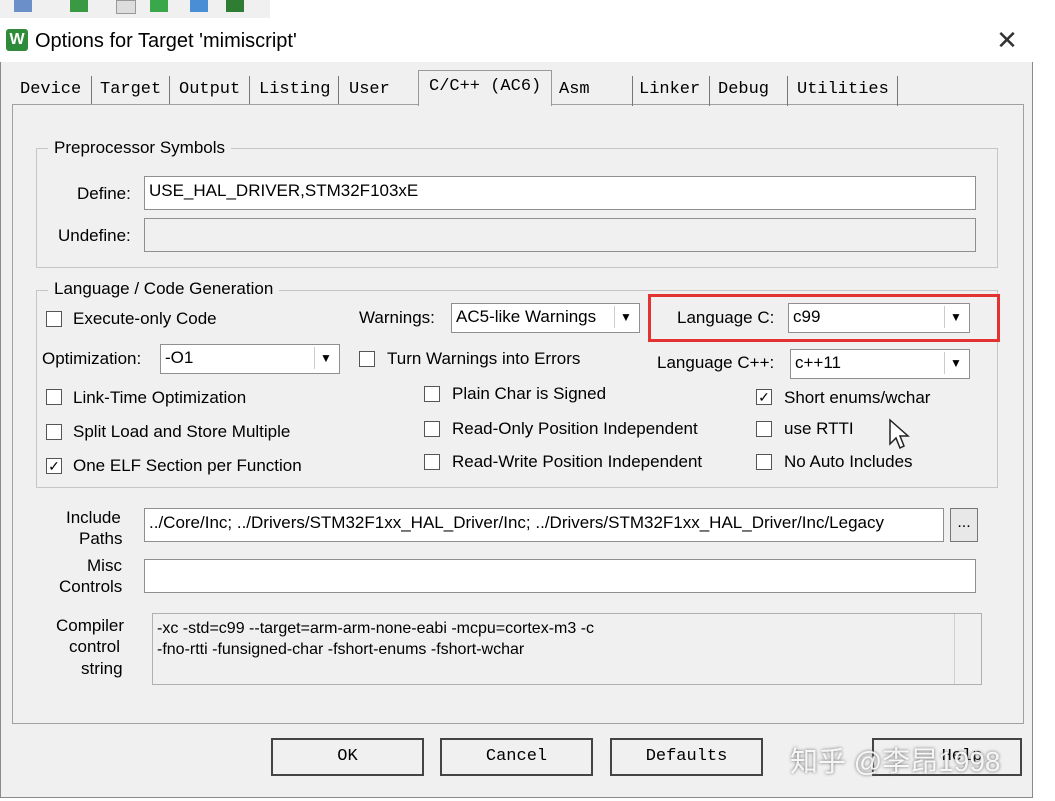 The image size is (1055, 801). I want to click on one-elf-label: One ELF Section per Function, so click(187, 465).